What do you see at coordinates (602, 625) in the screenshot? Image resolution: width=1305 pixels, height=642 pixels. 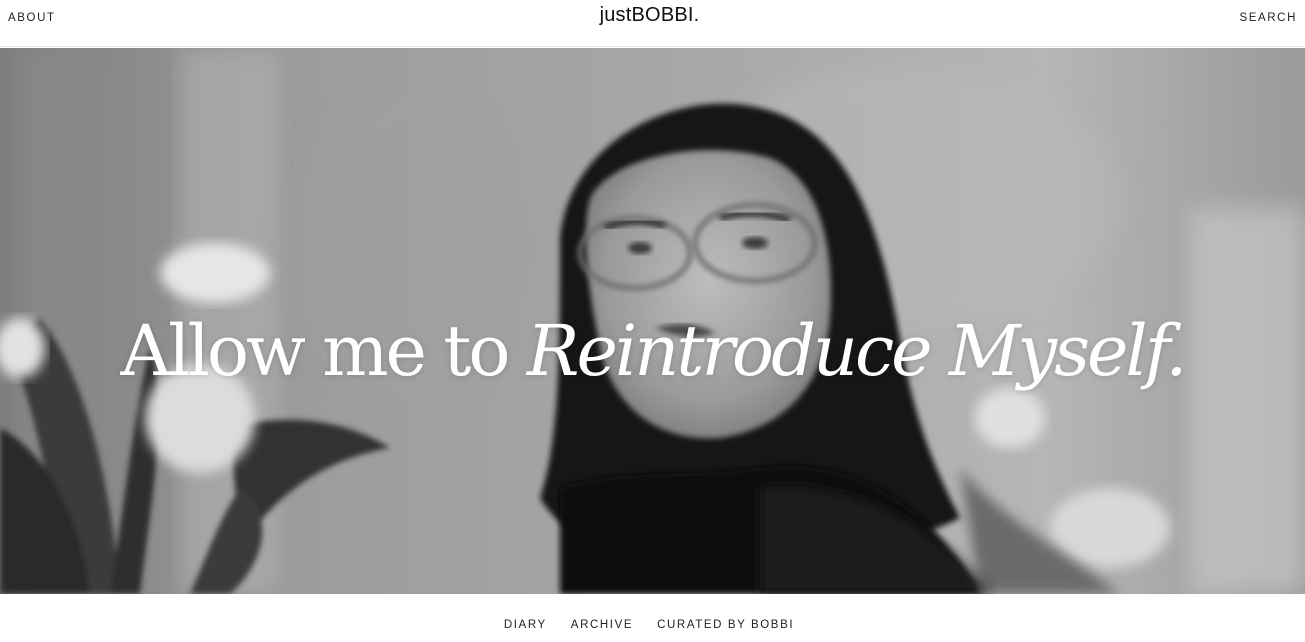 I see `nav-archive-link: ARCHIVE` at bounding box center [602, 625].